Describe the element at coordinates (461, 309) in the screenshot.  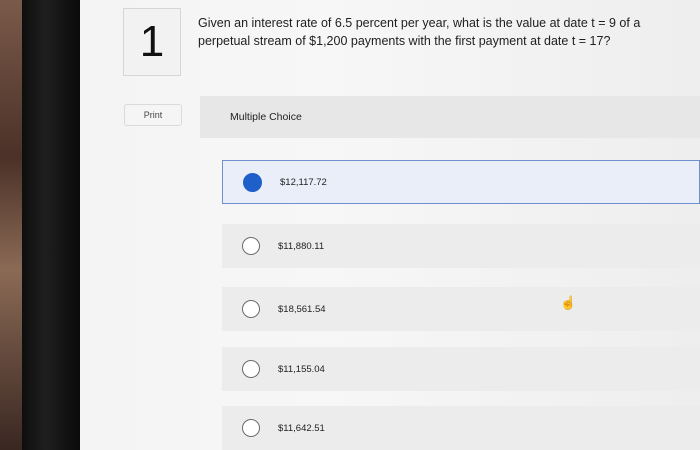
I see `answer-option-3: $18,561.54` at that location.